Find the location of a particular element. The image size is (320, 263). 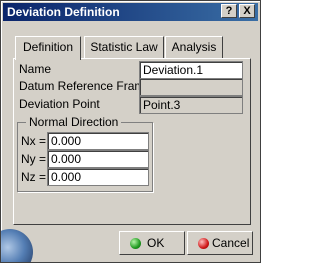

cancel-label: Cancel is located at coordinates (231, 243).